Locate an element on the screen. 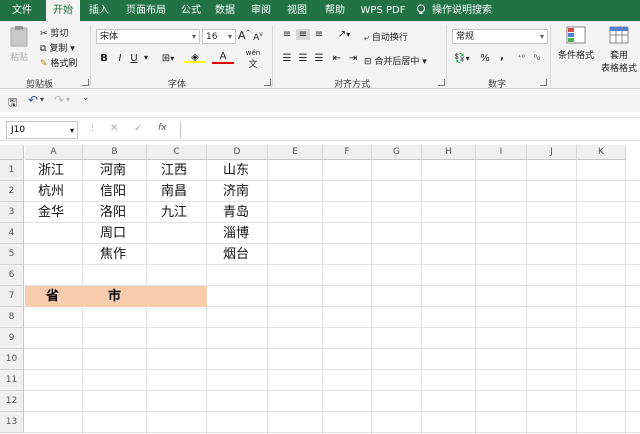 This screenshot has height=434, width=640. column-header-g: G is located at coordinates (397, 152).